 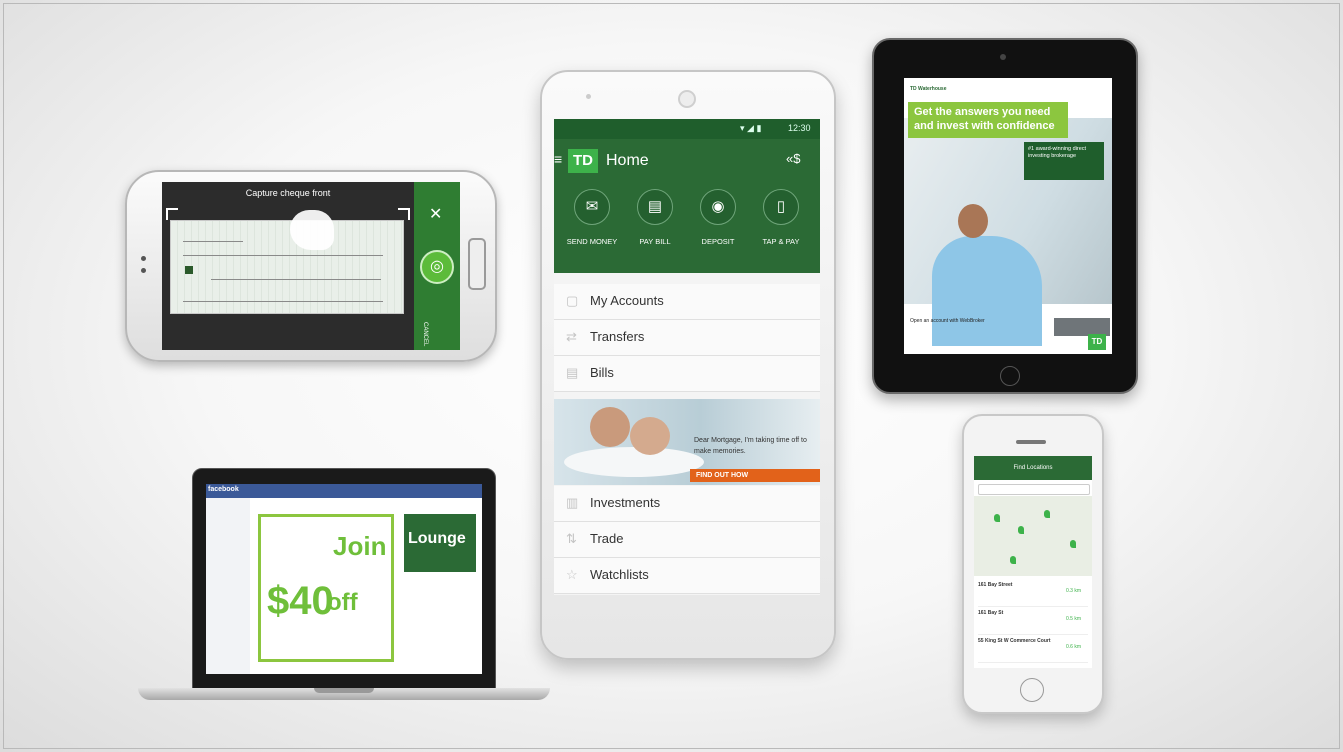 I want to click on menu-item-label: Bills, so click(x=602, y=372).